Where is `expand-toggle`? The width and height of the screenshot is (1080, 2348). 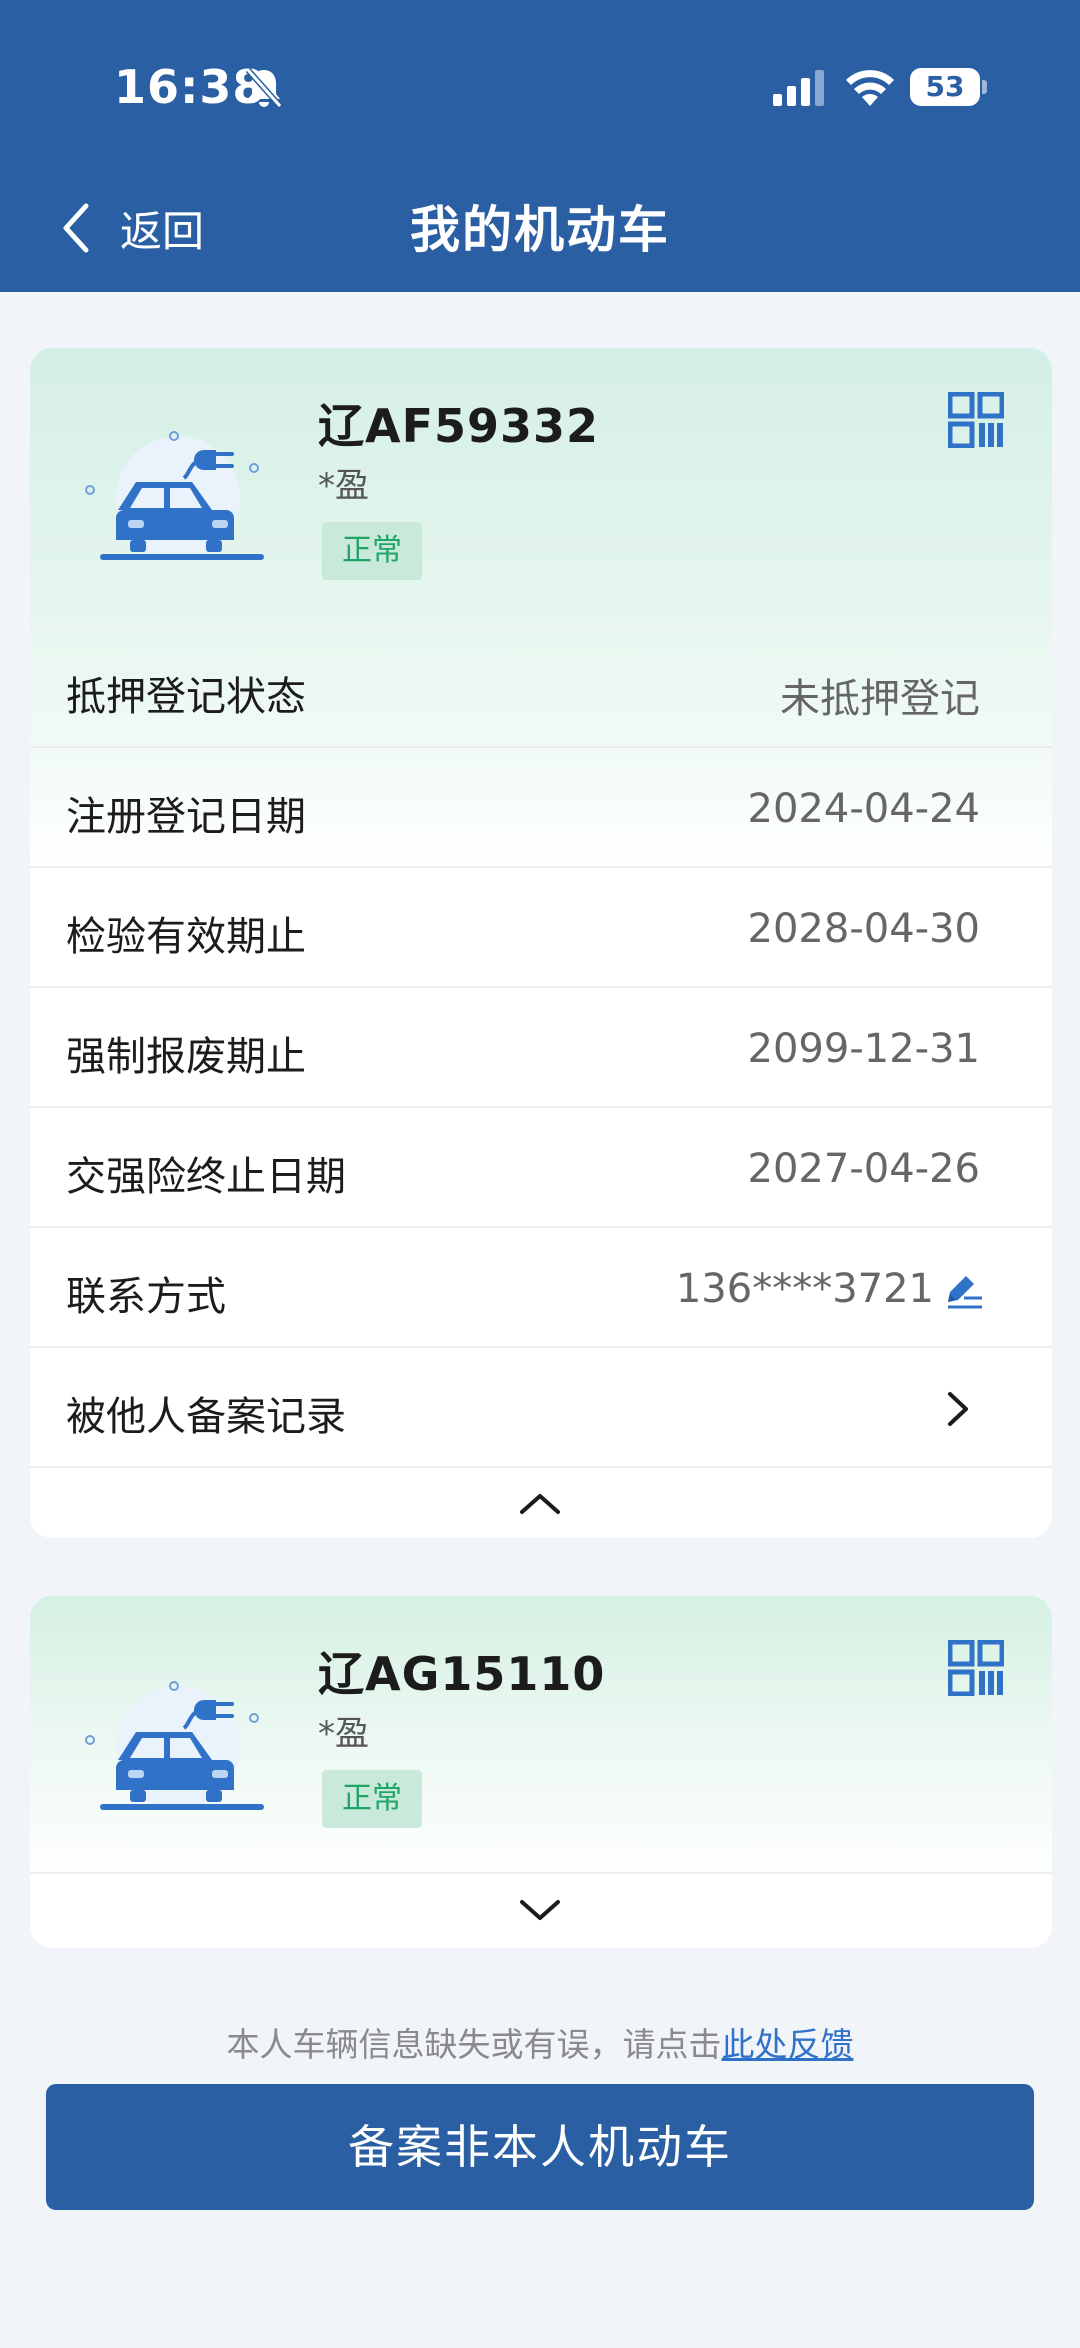 expand-toggle is located at coordinates (540, 1910).